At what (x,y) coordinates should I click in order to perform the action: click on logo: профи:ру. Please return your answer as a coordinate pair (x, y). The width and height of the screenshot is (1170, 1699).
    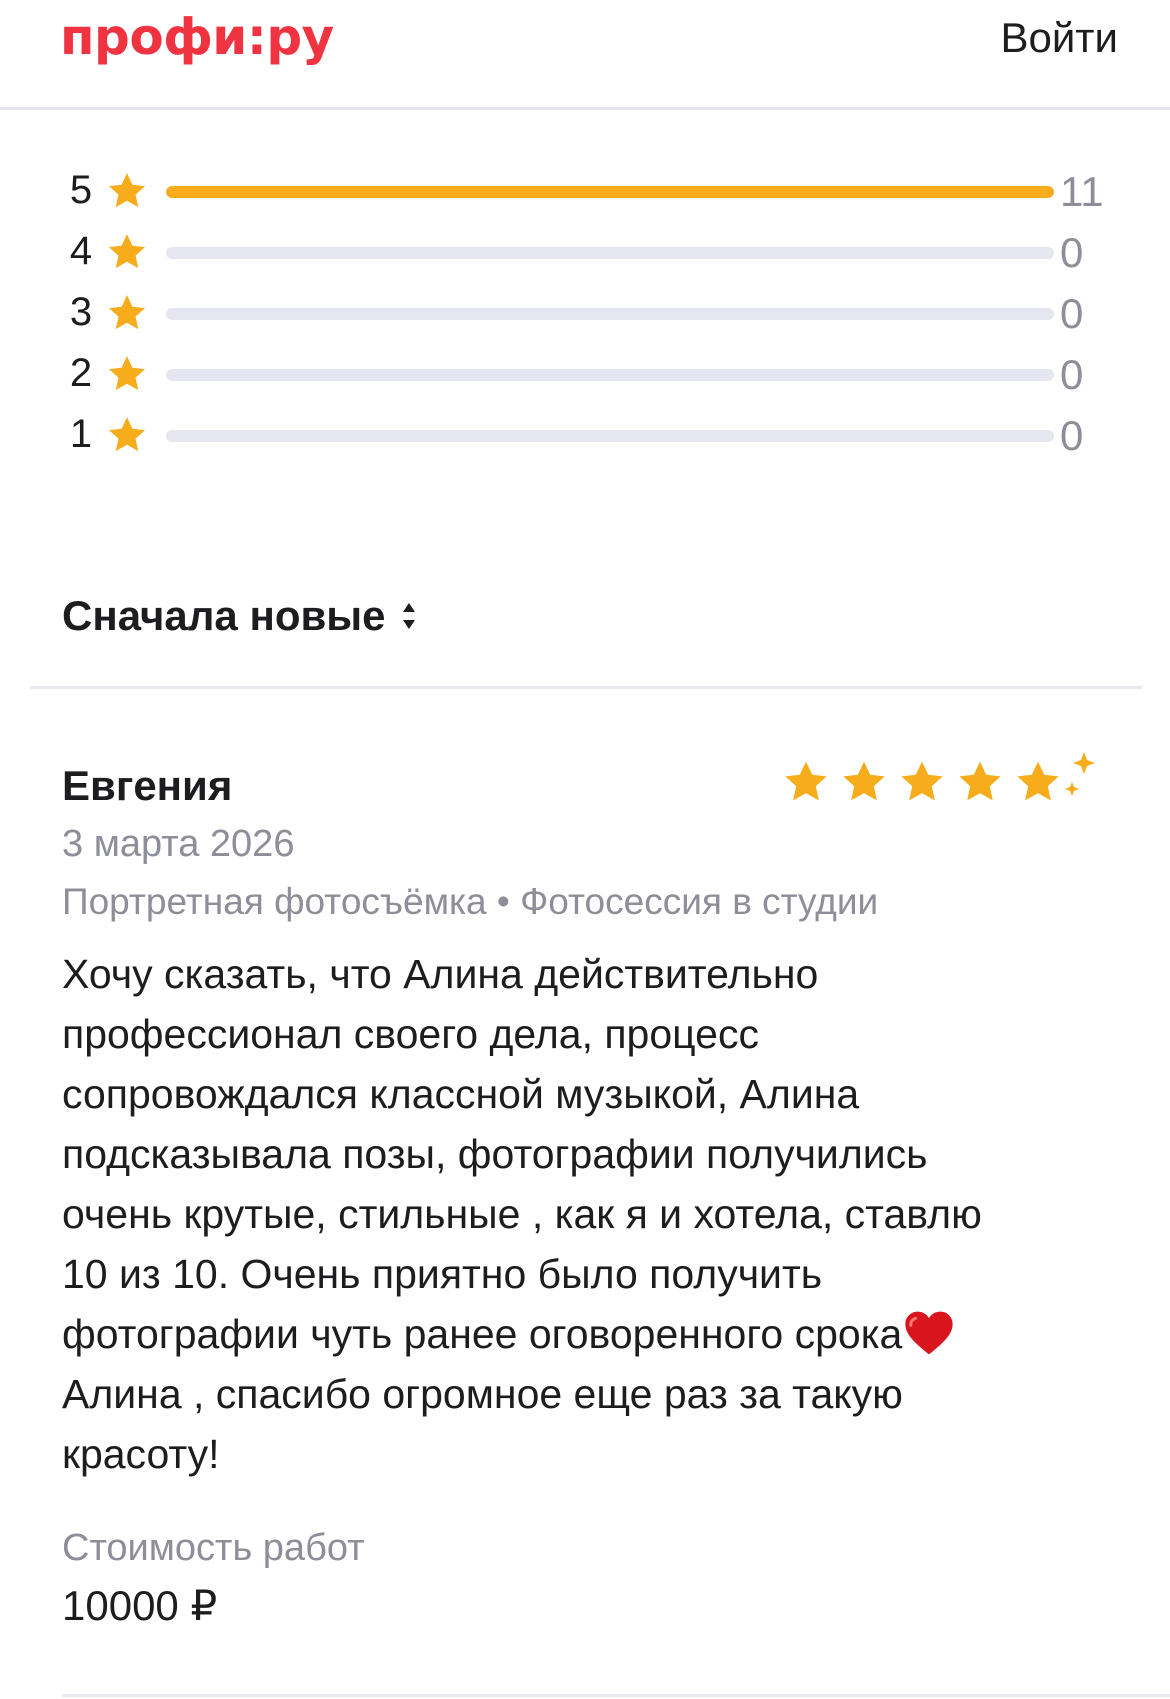
    Looking at the image, I should click on (197, 37).